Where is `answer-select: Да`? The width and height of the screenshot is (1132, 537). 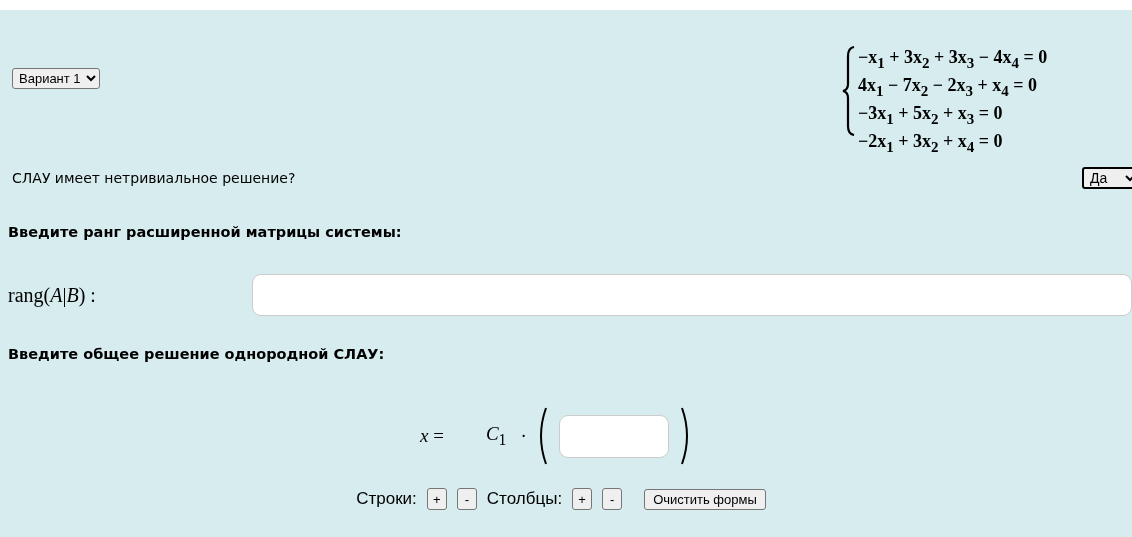
answer-select: Да is located at coordinates (1107, 178).